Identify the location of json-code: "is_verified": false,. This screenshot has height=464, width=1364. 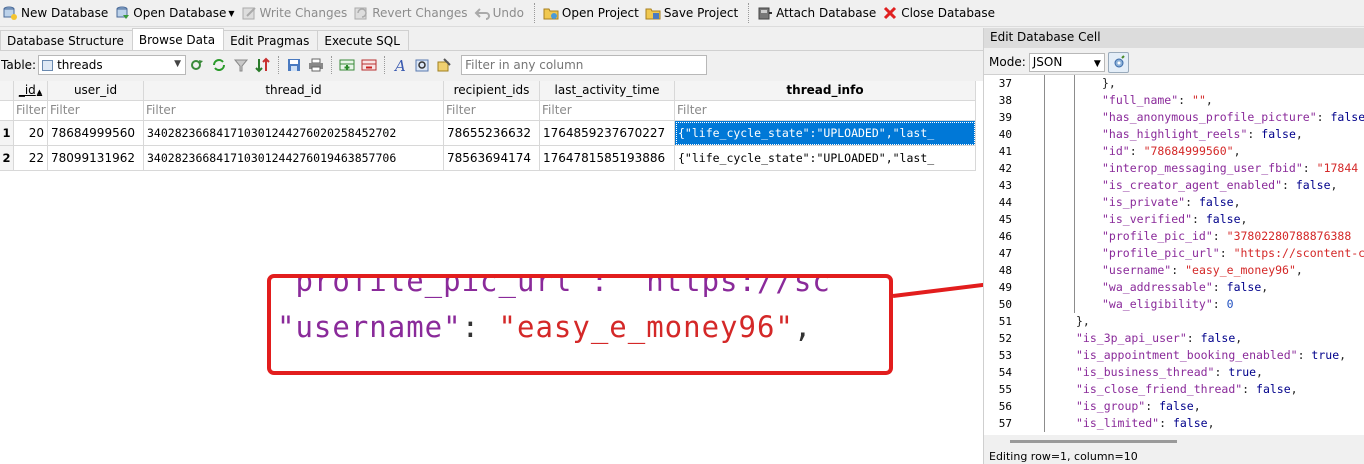
(1175, 219).